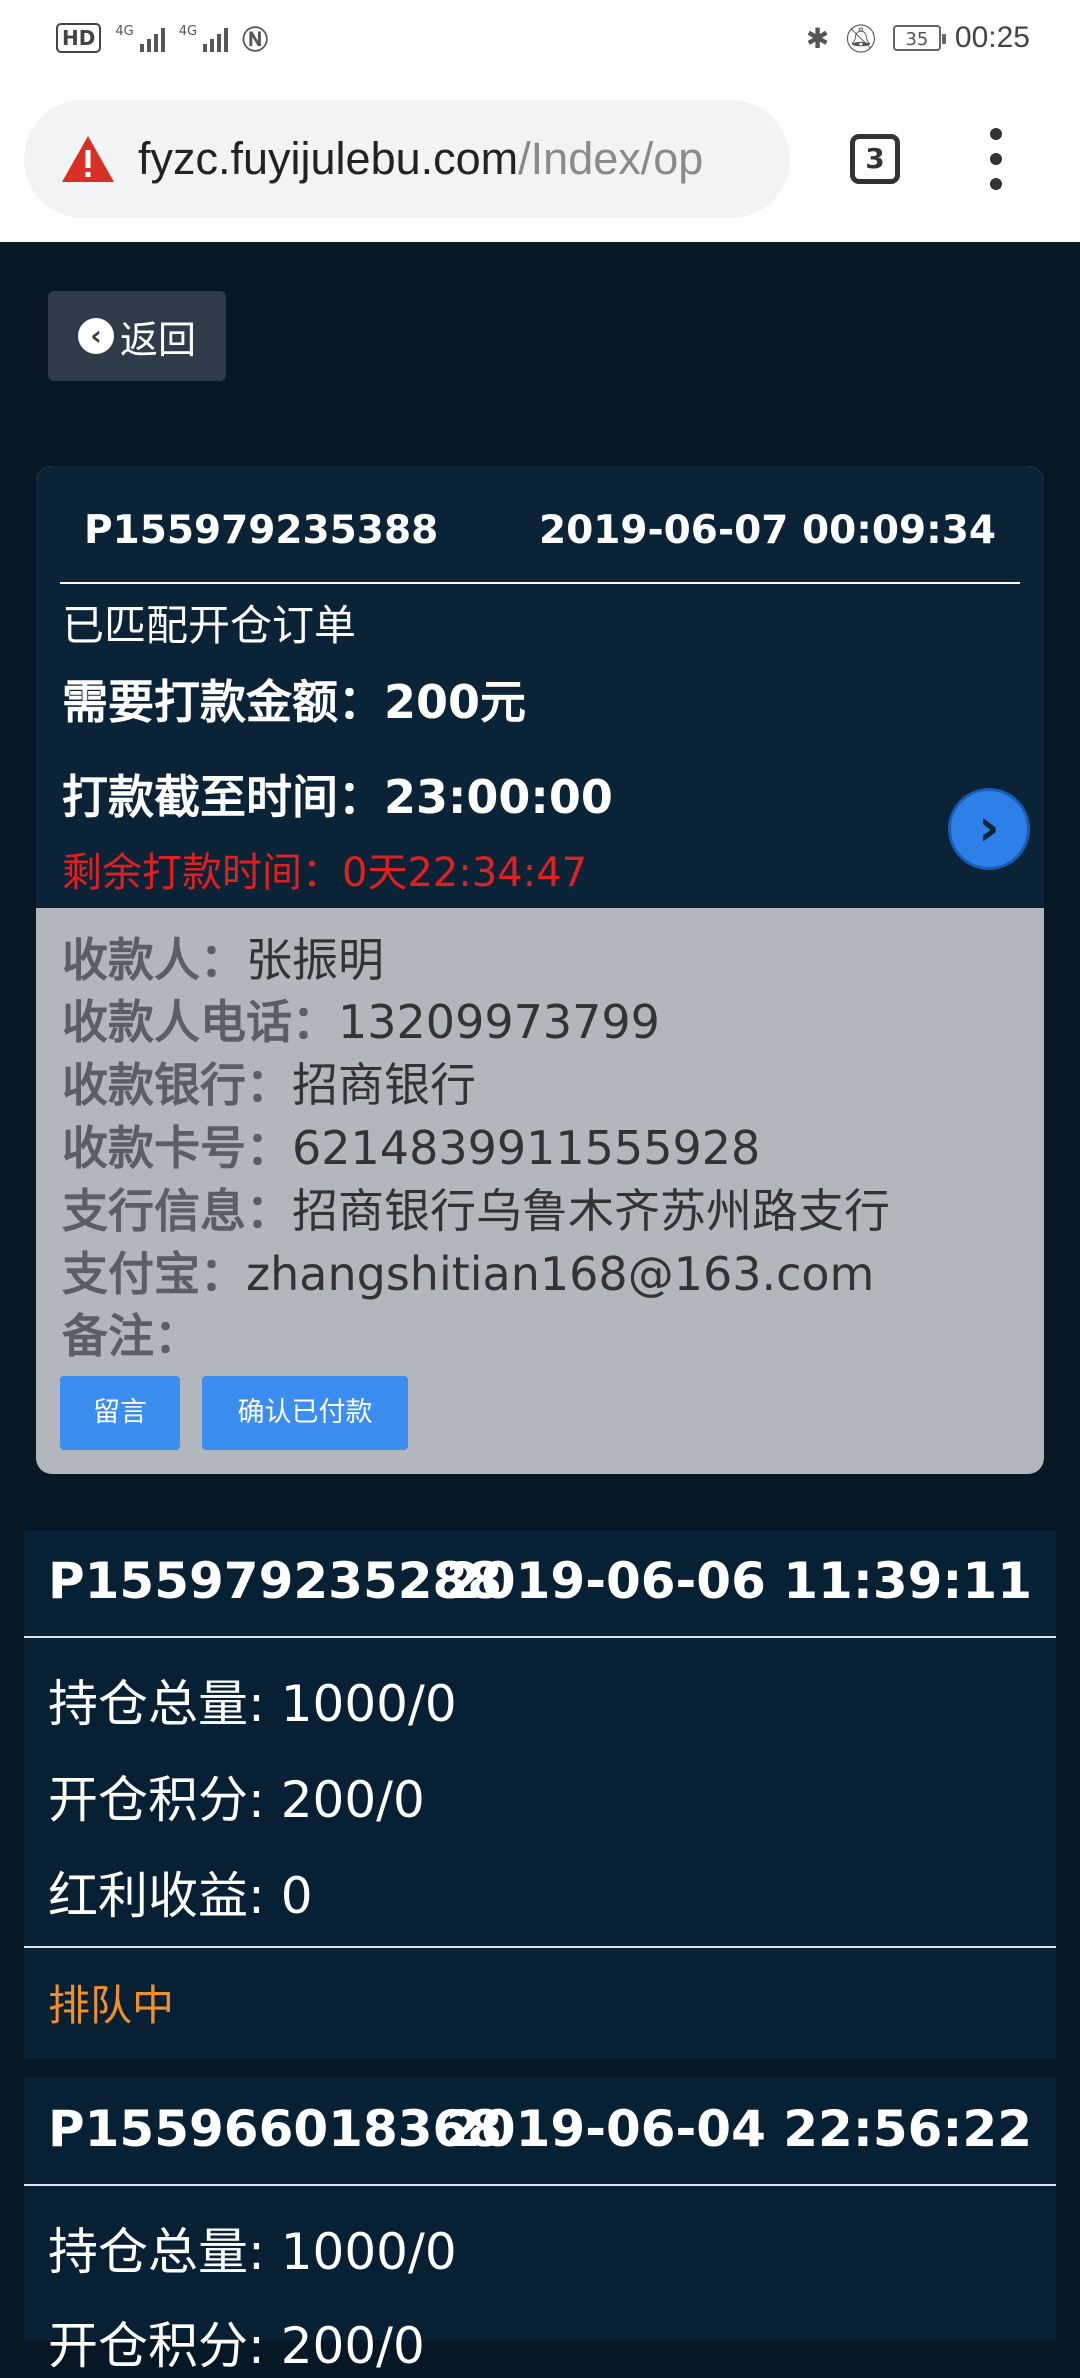 Image resolution: width=1080 pixels, height=2378 pixels. What do you see at coordinates (476, 1211) in the screenshot?
I see `payee-branch-row: 支行信息：招商银行乌鲁木齐苏州路支行` at bounding box center [476, 1211].